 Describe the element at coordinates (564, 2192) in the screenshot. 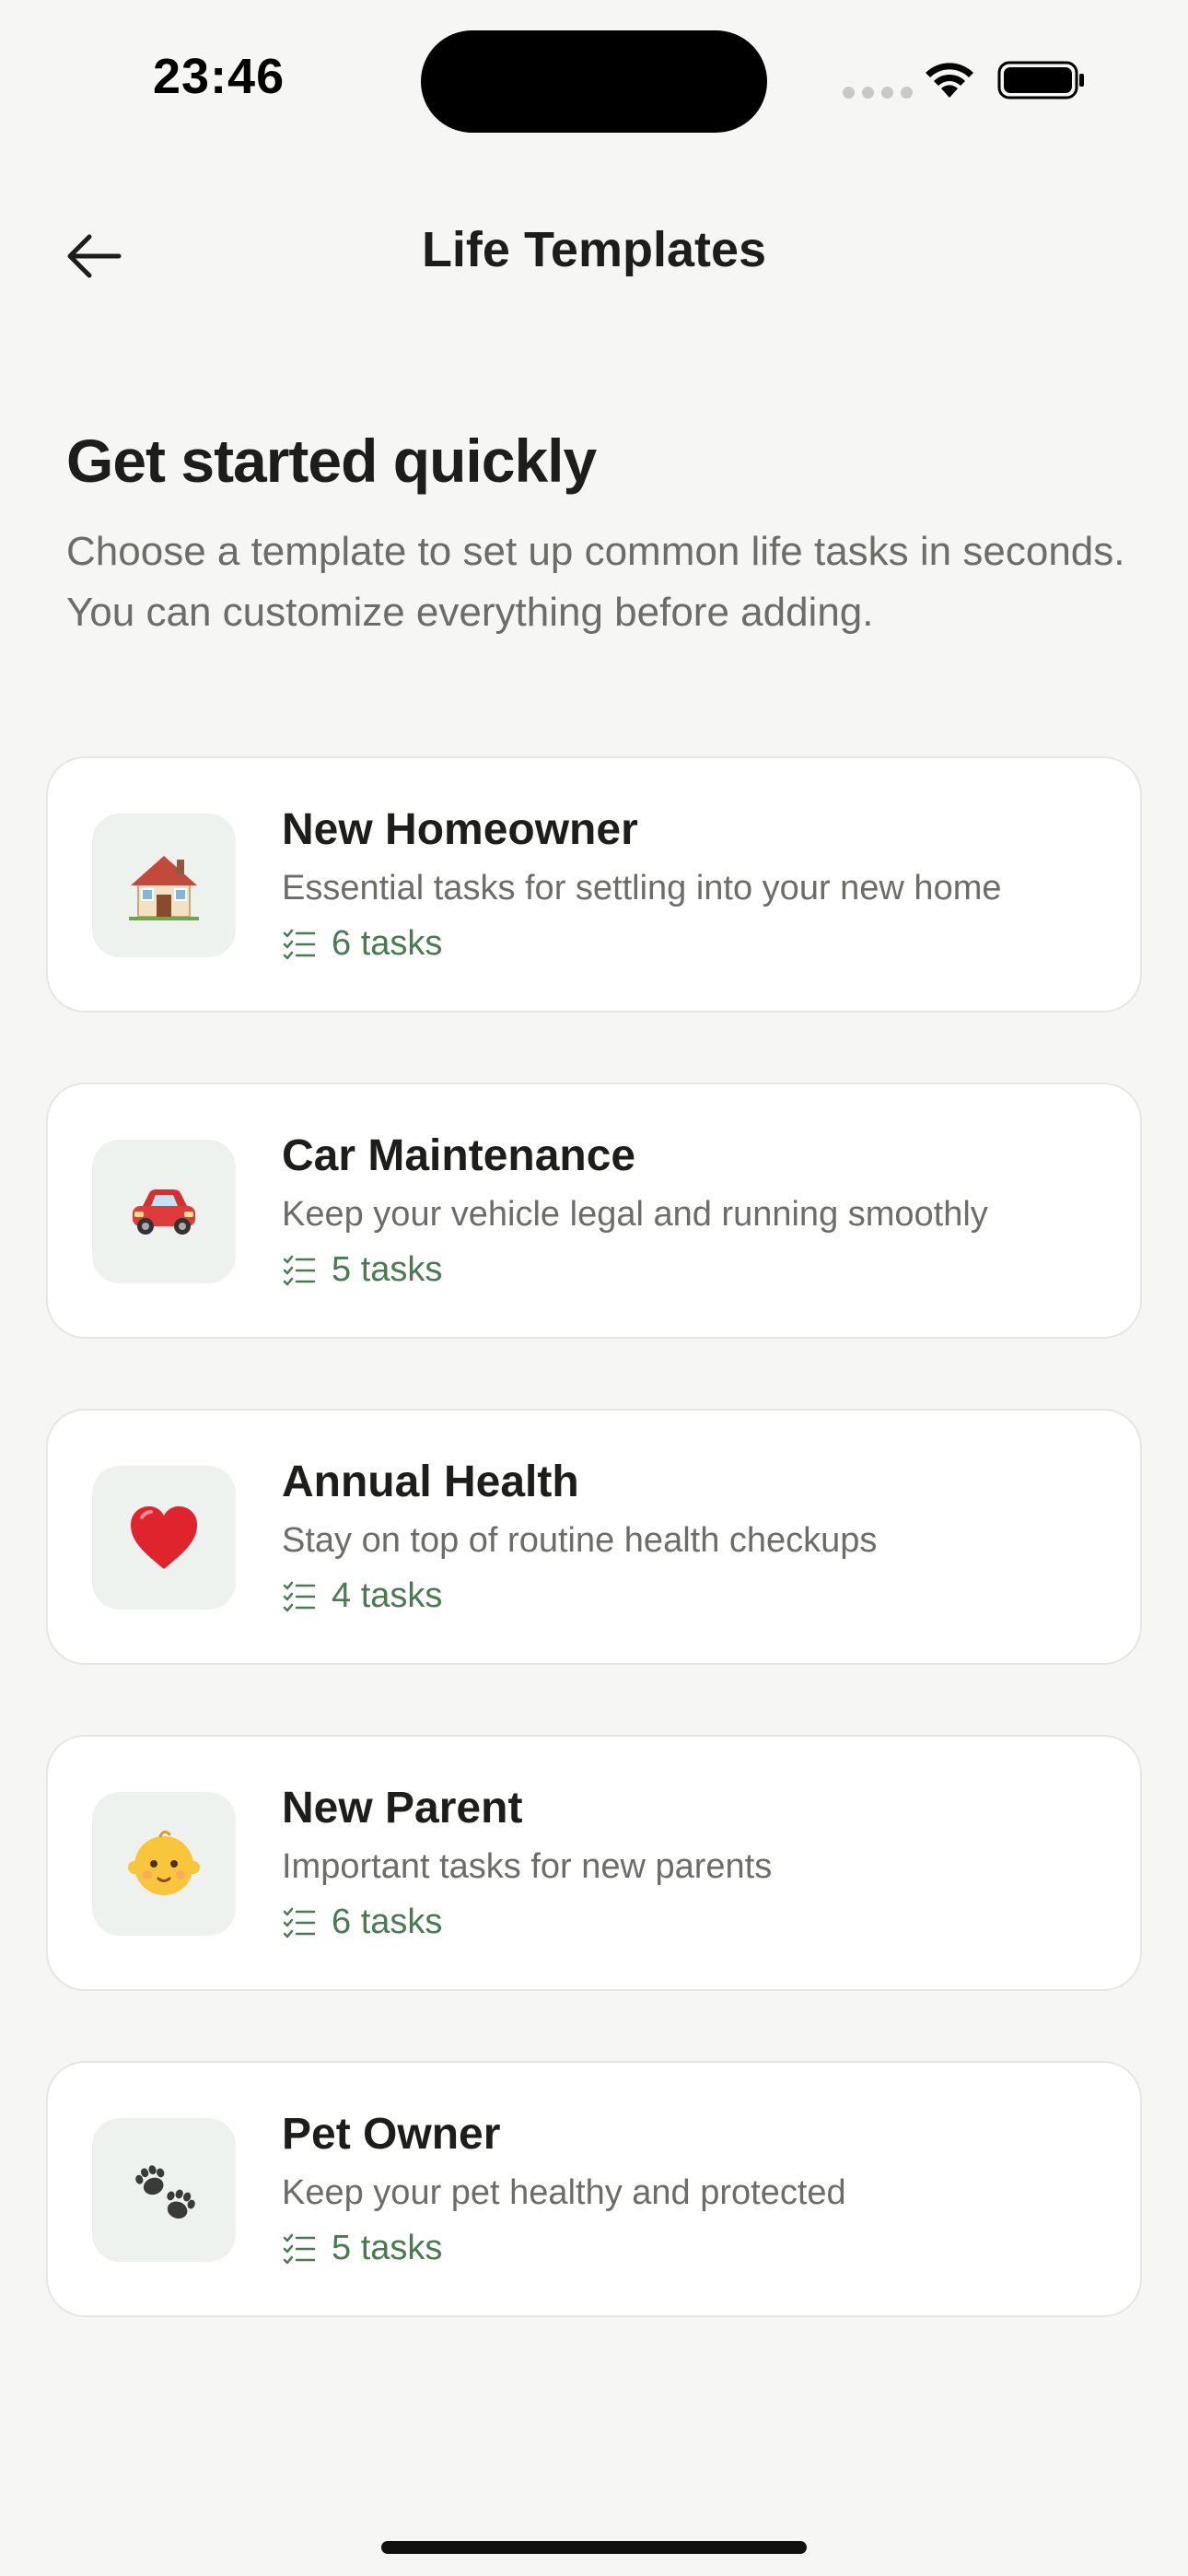

I see `card-description: Keep your pet healthy and protected` at that location.